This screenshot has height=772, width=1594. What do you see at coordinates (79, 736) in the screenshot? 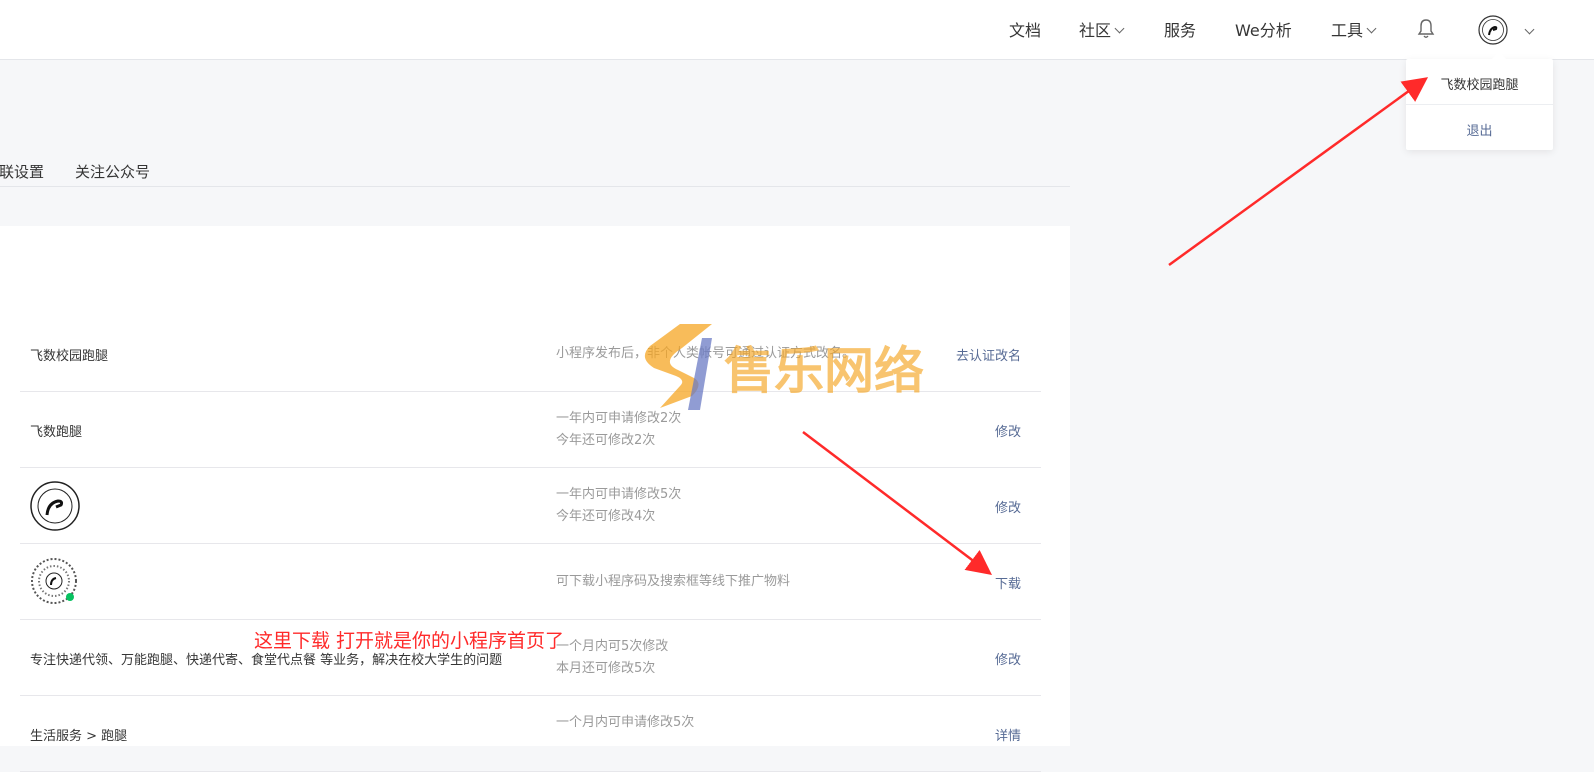
I see `row-label: 生活服务 > 跑腿` at bounding box center [79, 736].